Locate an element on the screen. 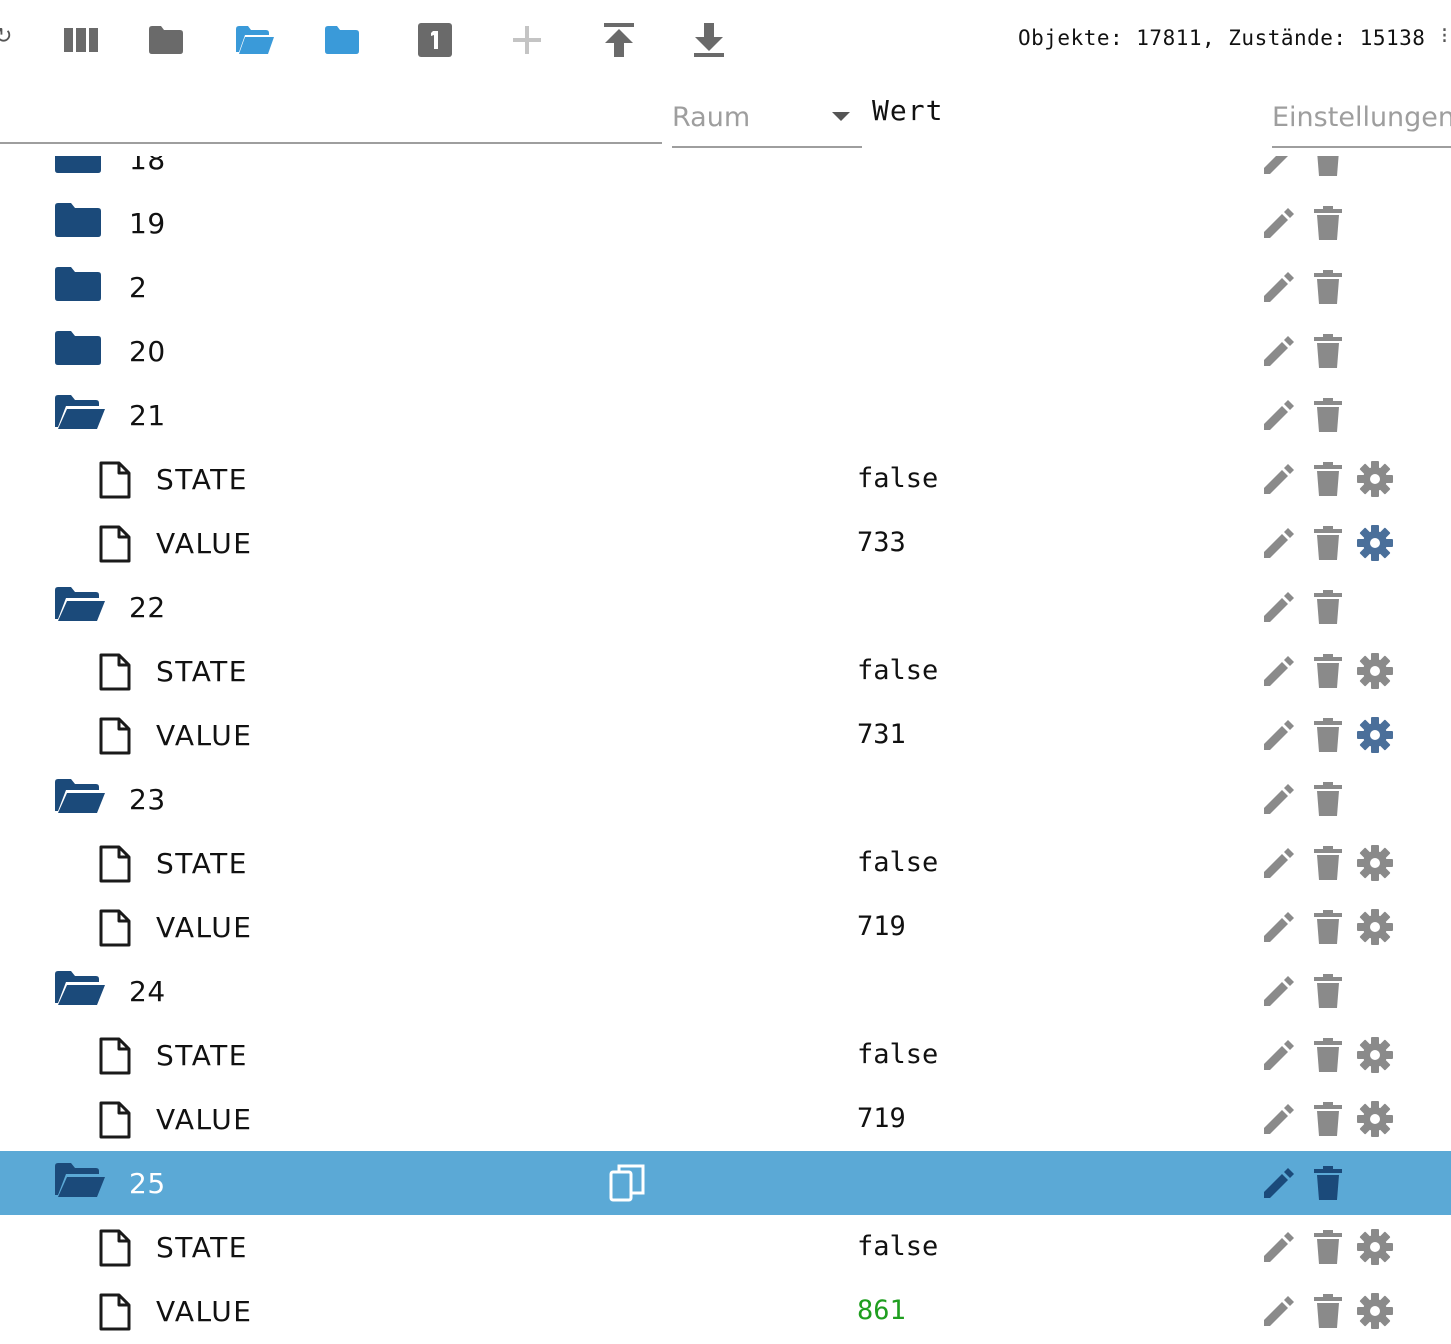 The height and width of the screenshot is (1344, 1451). state-value: 861 is located at coordinates (881, 1310).